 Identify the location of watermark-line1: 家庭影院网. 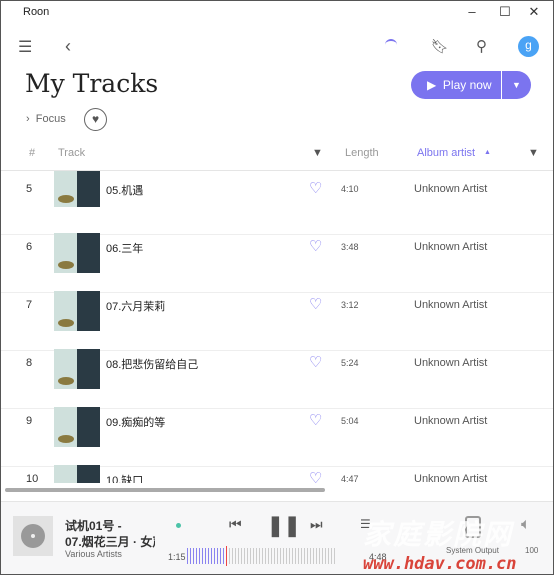
(438, 534).